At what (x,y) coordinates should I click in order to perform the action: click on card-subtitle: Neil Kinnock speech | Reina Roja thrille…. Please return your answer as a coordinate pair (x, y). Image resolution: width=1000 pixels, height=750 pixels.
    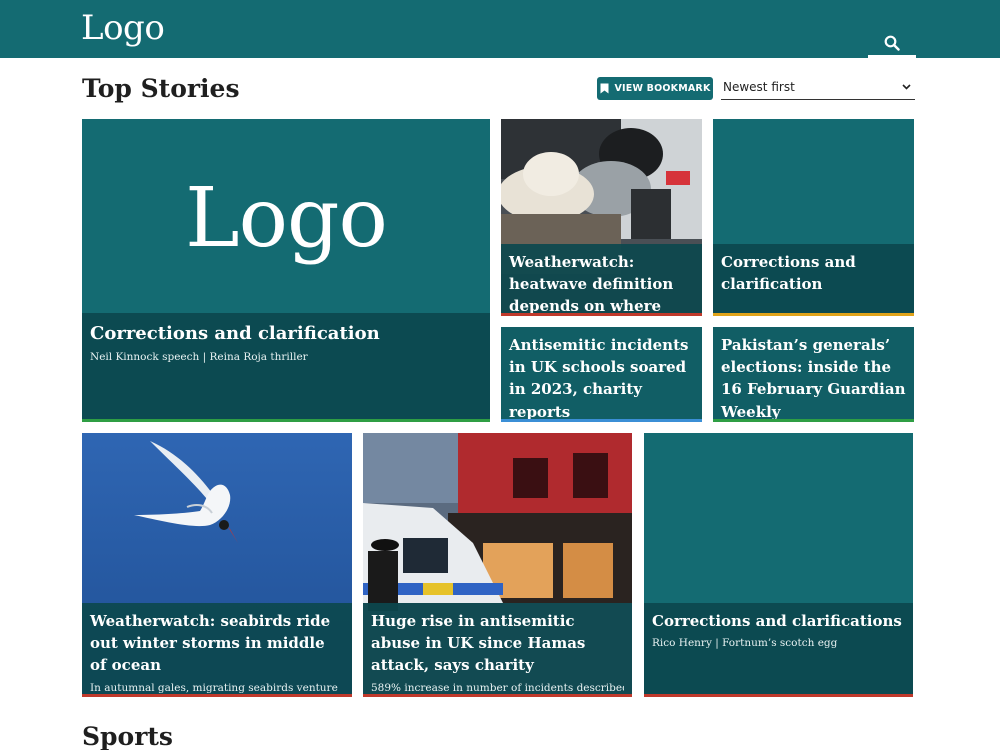
    Looking at the image, I should click on (199, 357).